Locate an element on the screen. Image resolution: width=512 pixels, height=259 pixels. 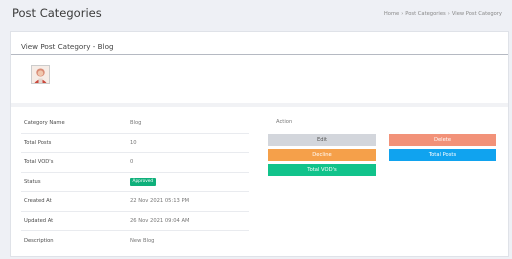
detail-row-status: Status Approved is located at coordinates (135, 182).